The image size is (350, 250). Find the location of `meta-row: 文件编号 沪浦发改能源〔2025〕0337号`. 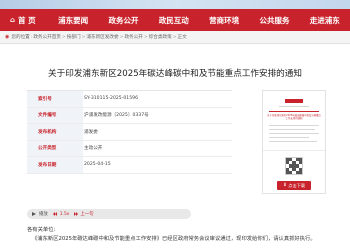

meta-row: 文件编号 沪浦发改能源〔2025〕0337号 is located at coordinates (129, 115).